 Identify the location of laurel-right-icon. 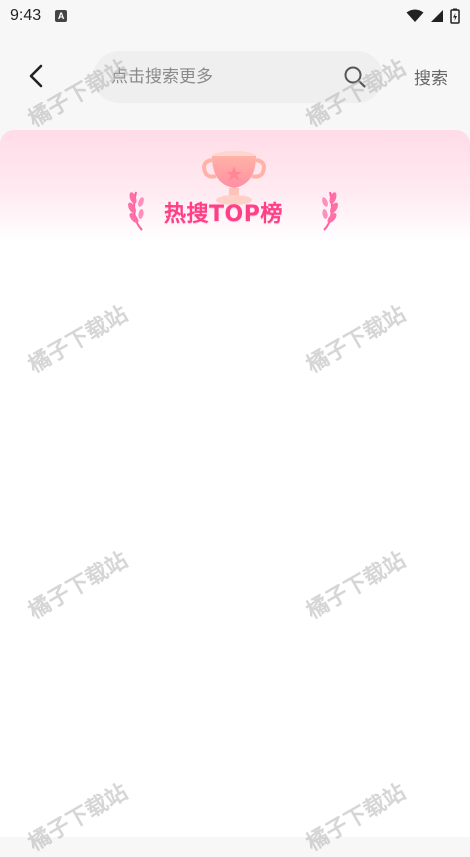
(330, 211).